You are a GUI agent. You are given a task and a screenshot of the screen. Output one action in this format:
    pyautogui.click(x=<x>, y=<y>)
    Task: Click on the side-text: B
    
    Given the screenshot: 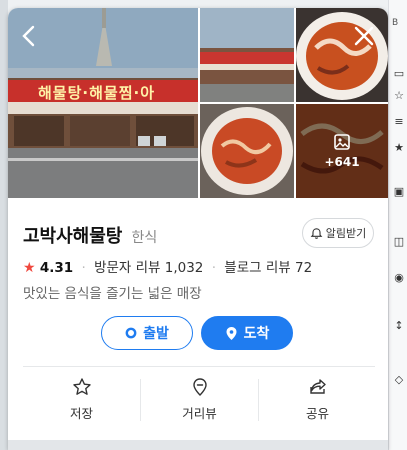 What is the action you would take?
    pyautogui.click(x=395, y=23)
    